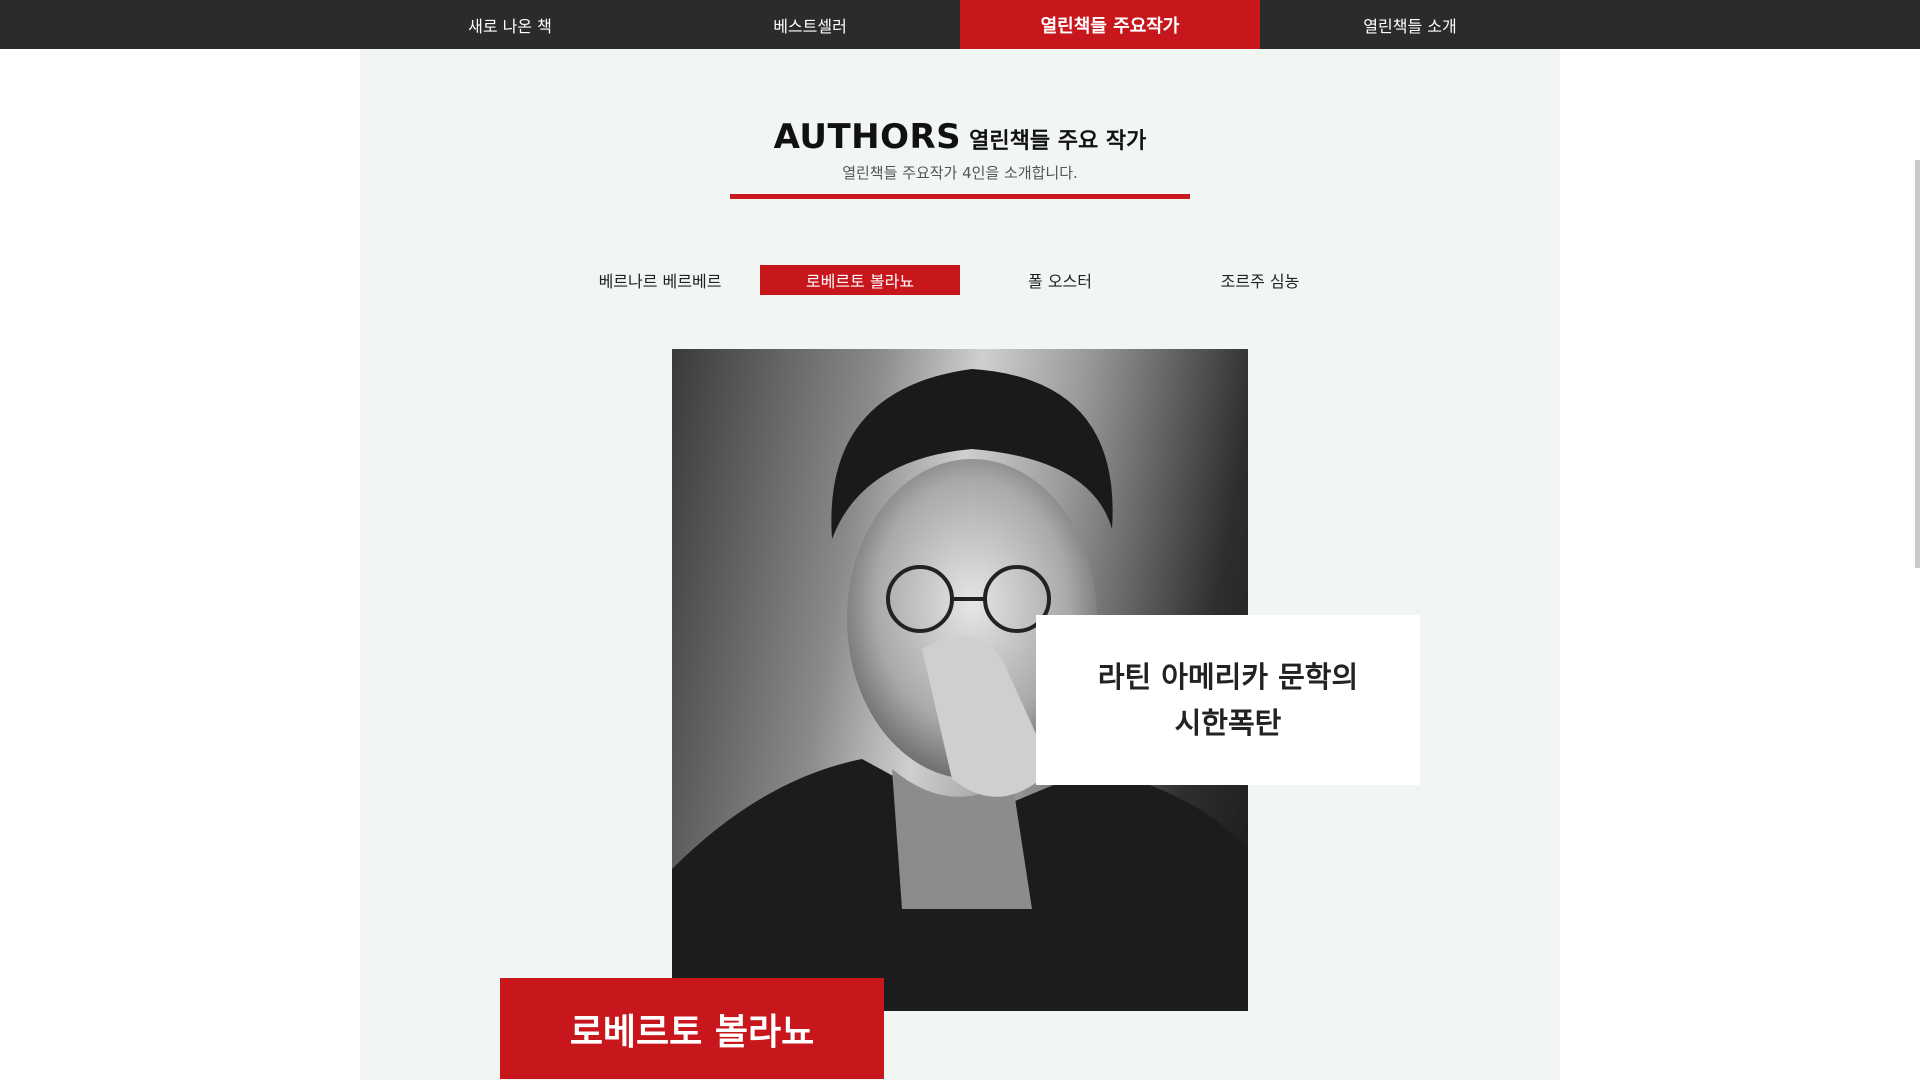 The image size is (1920, 1080). I want to click on nav-item-label: 열린책들 주요작가, so click(1110, 26).